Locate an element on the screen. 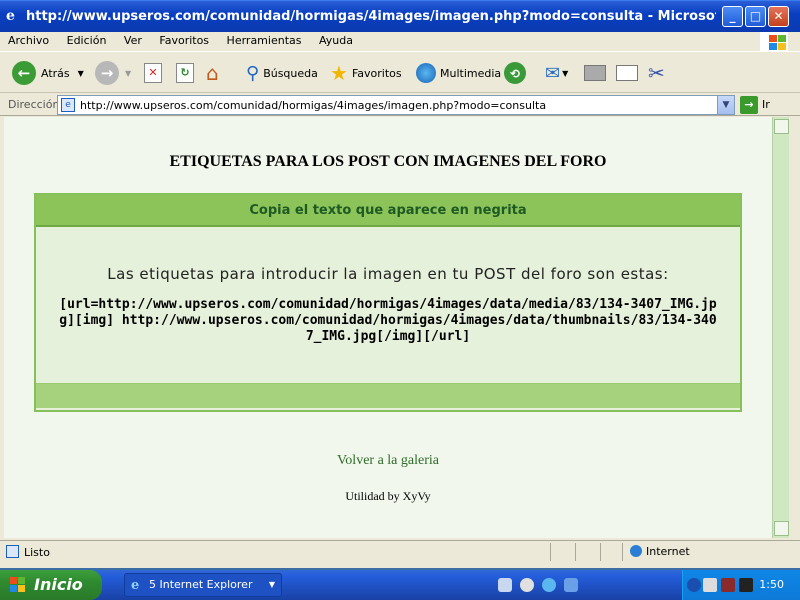  start-label: Inicio is located at coordinates (58, 584).